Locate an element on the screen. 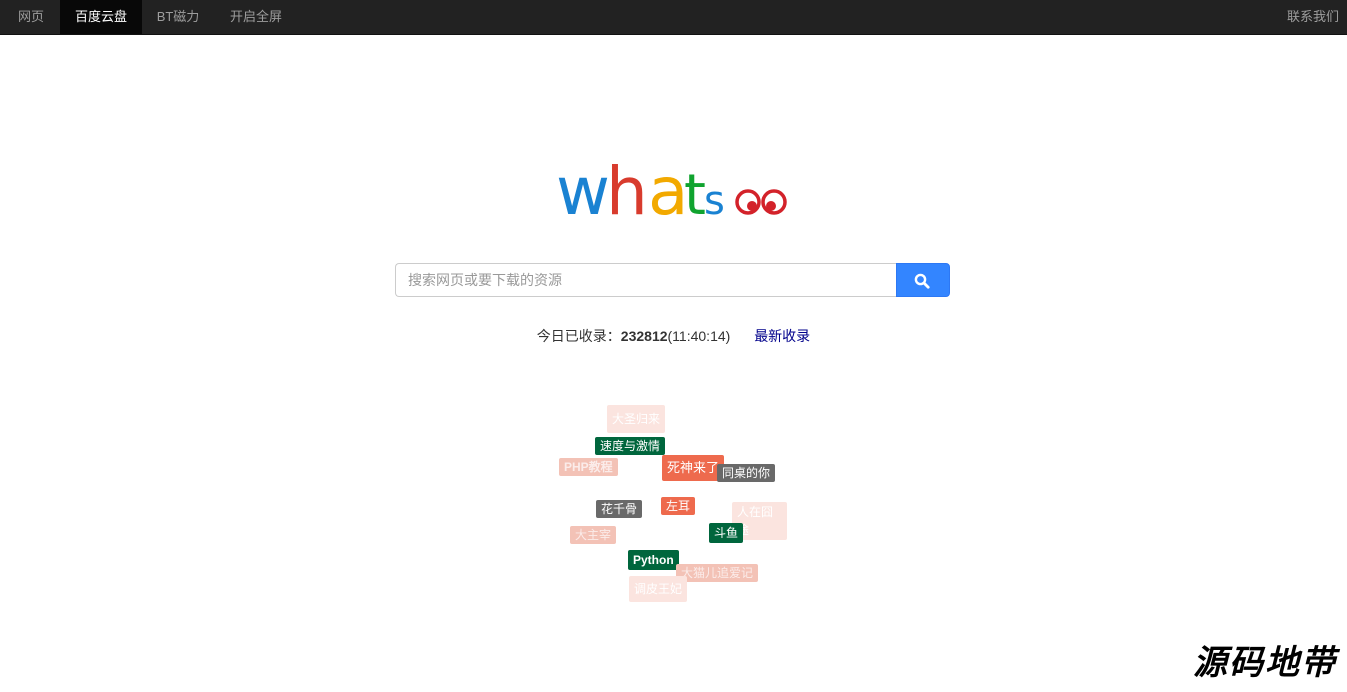 The width and height of the screenshot is (1347, 692). tag-item: 大圣归来 is located at coordinates (636, 419).